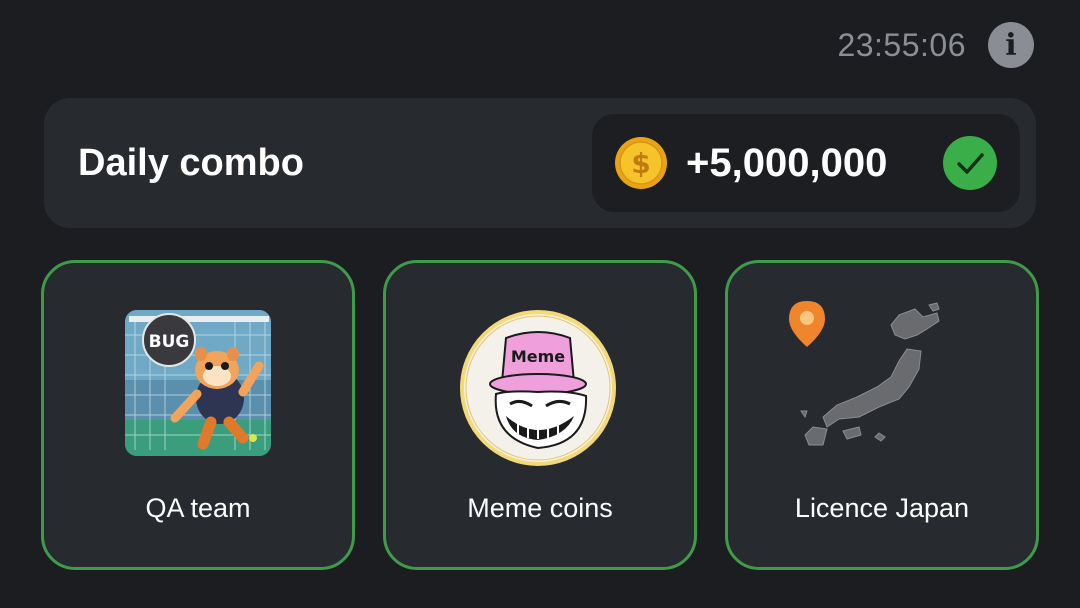  What do you see at coordinates (191, 162) in the screenshot?
I see `daily-combo-title: Daily combo` at bounding box center [191, 162].